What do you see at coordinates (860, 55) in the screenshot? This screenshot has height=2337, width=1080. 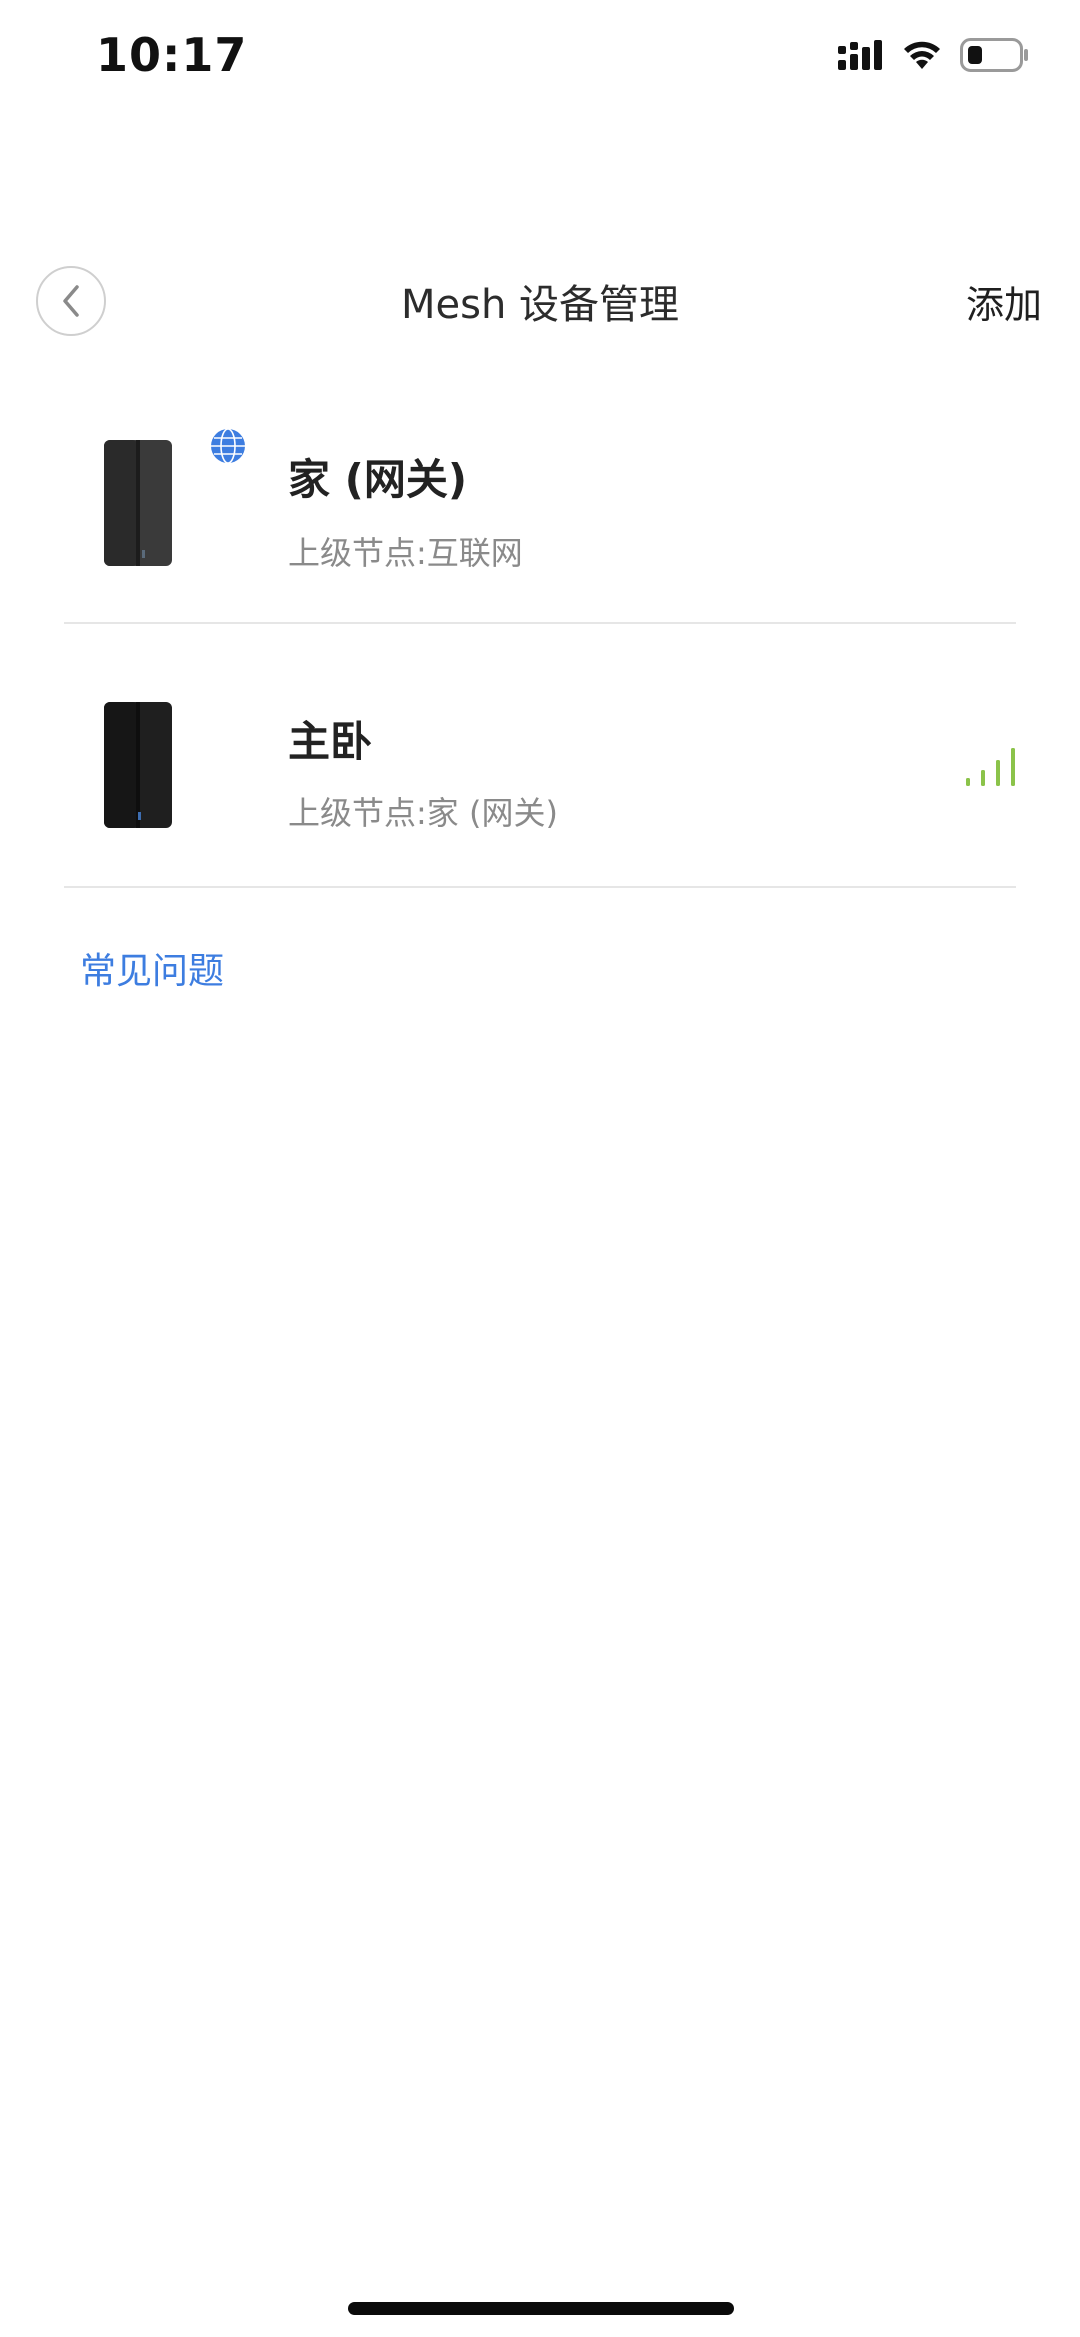 I see `signal-bars-icon` at bounding box center [860, 55].